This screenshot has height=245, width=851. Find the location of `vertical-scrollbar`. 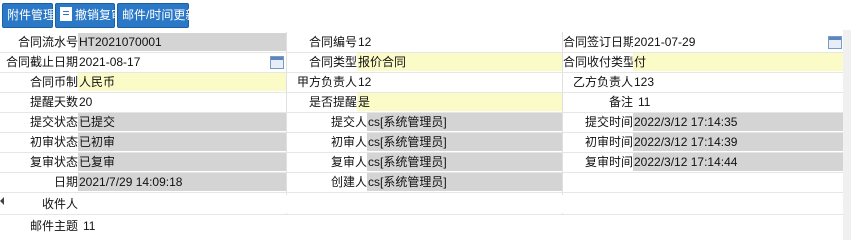

vertical-scrollbar is located at coordinates (847, 135).